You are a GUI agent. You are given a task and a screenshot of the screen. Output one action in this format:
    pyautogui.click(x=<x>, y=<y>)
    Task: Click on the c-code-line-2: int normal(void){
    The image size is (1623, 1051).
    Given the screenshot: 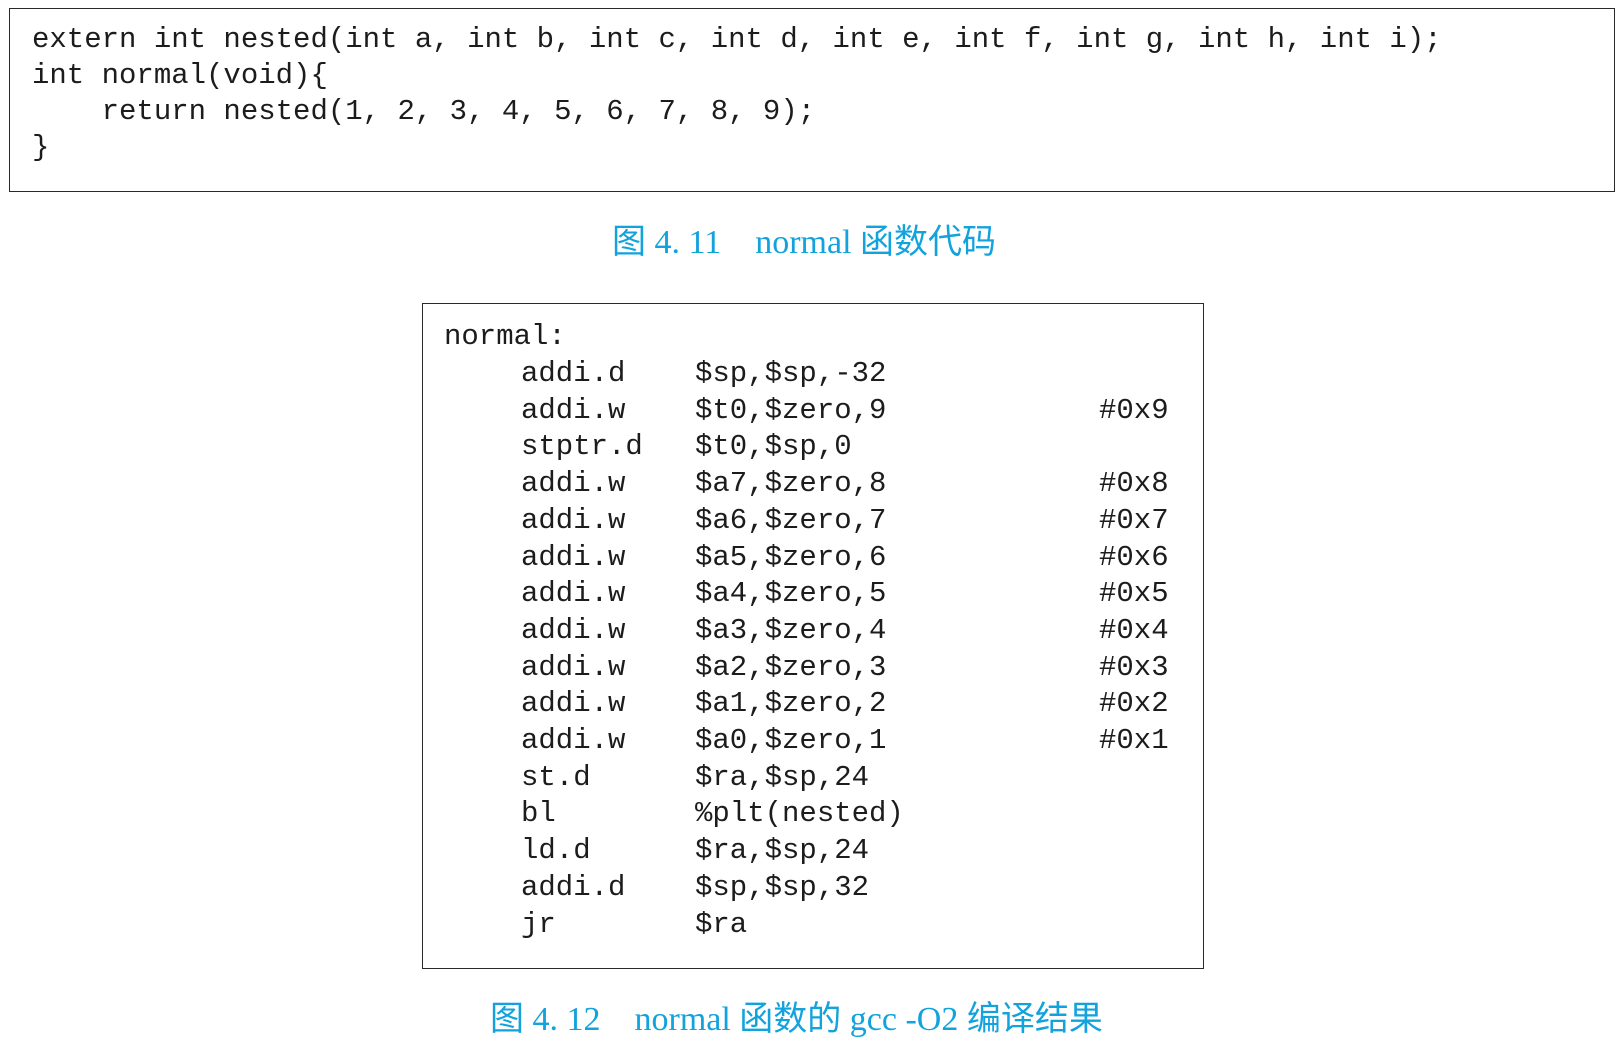 What is the action you would take?
    pyautogui.click(x=180, y=75)
    